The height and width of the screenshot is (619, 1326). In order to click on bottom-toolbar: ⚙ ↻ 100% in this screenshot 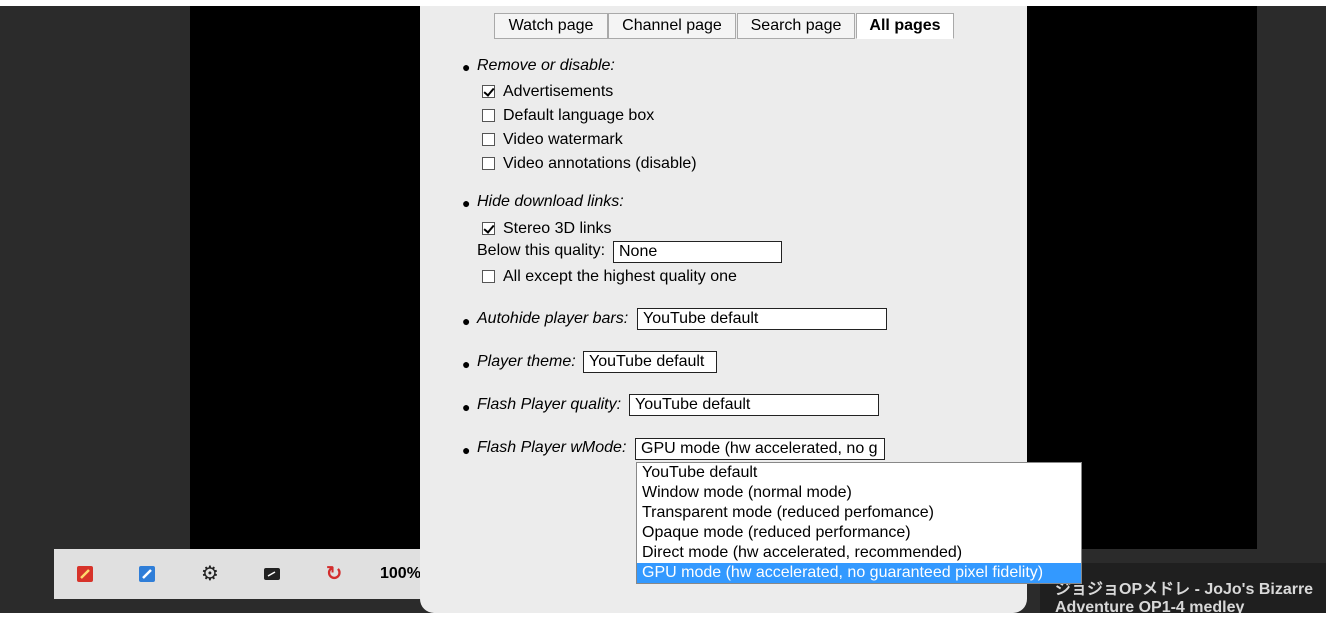, I will do `click(242, 574)`.